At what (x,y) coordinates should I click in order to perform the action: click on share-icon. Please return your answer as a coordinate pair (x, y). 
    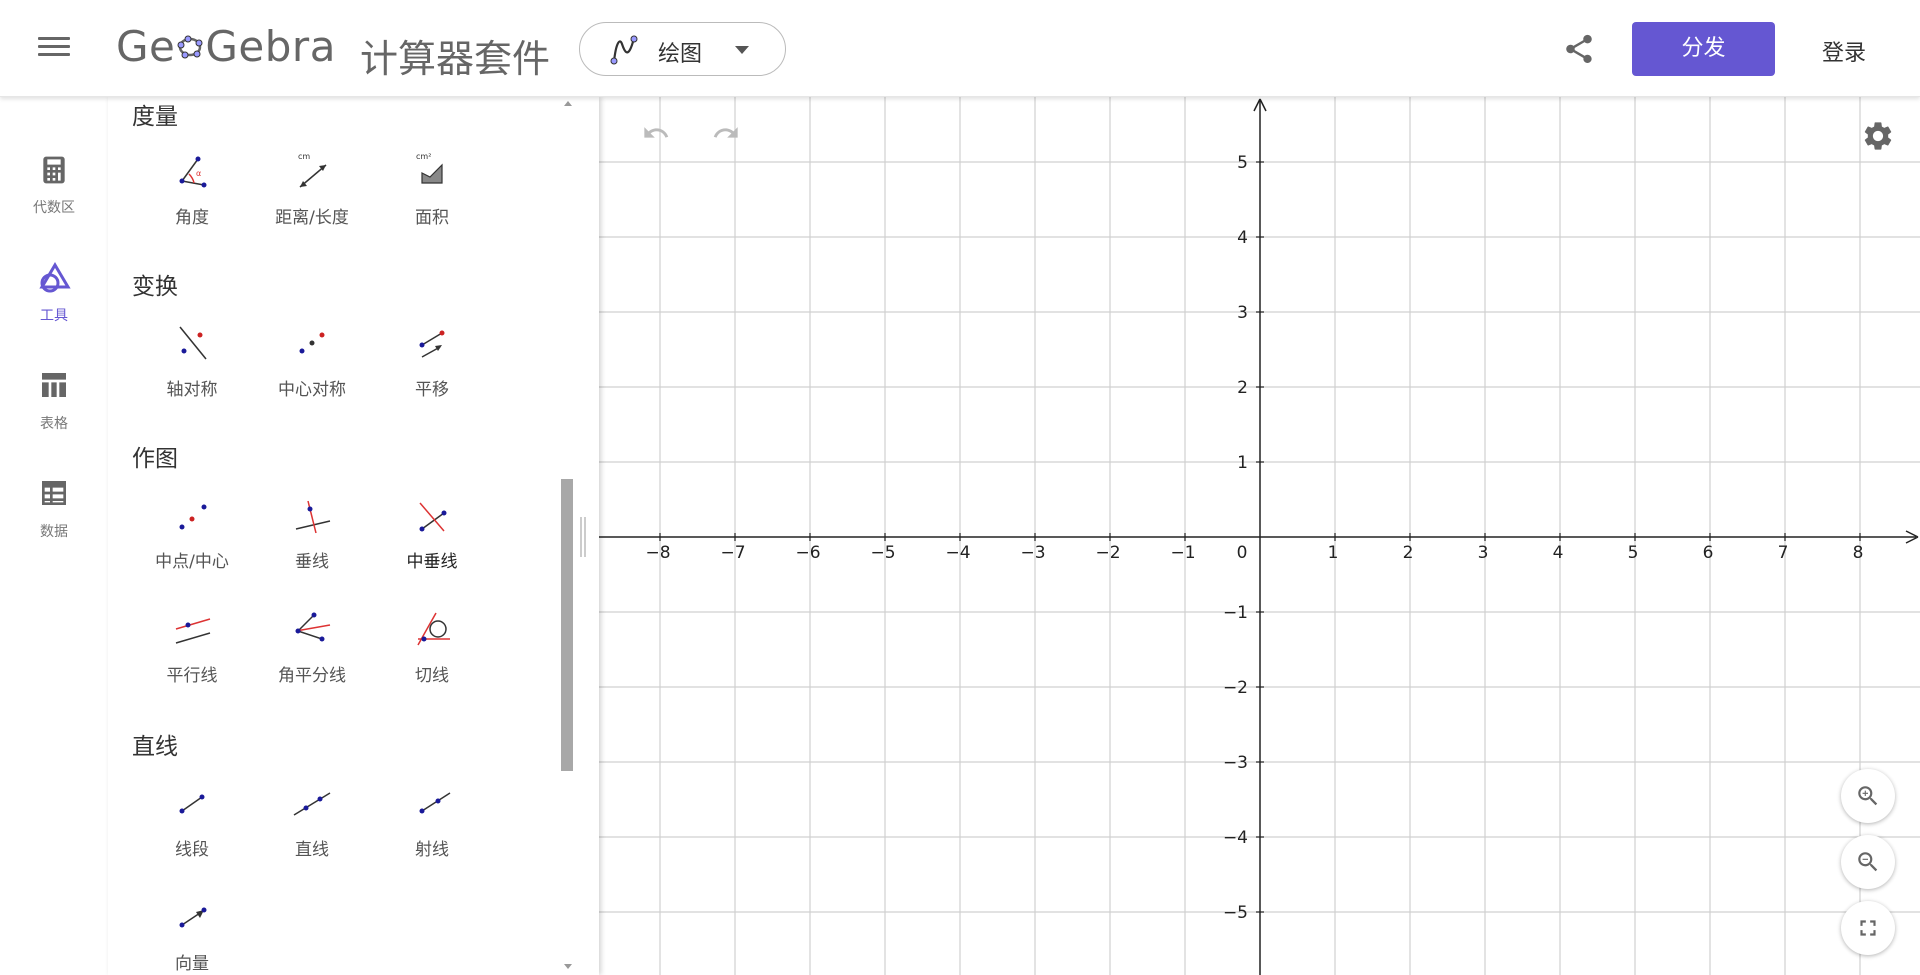
    Looking at the image, I should click on (1579, 51).